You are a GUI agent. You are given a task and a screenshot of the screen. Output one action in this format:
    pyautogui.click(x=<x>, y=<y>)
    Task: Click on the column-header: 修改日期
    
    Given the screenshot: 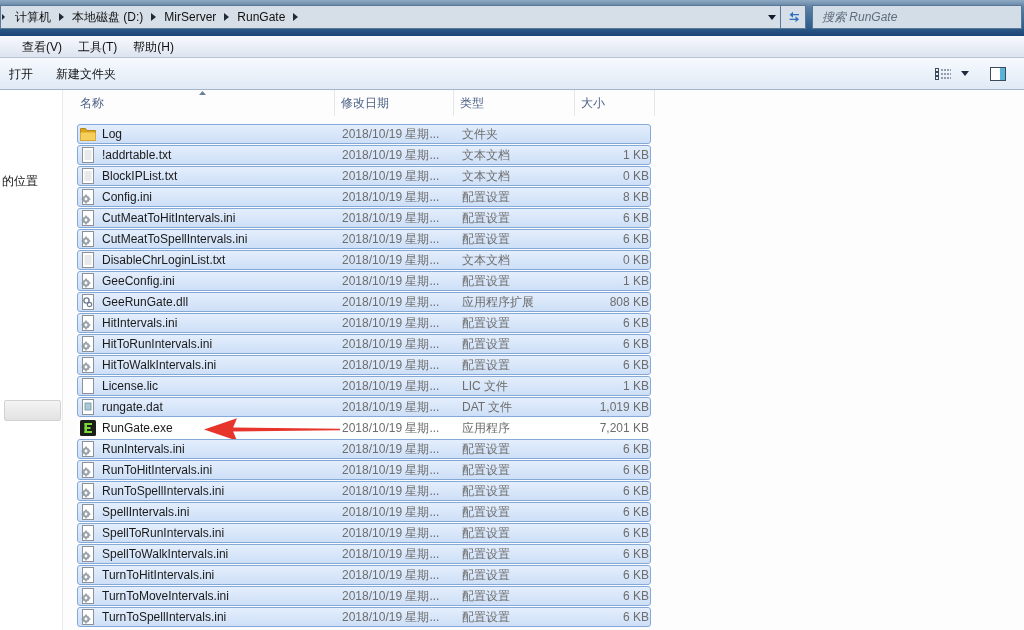 What is the action you would take?
    pyautogui.click(x=394, y=103)
    